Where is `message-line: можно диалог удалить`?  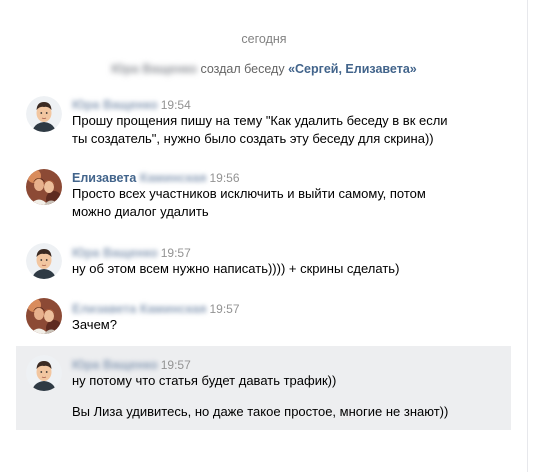
message-line: можно диалог удалить is located at coordinates (140, 211).